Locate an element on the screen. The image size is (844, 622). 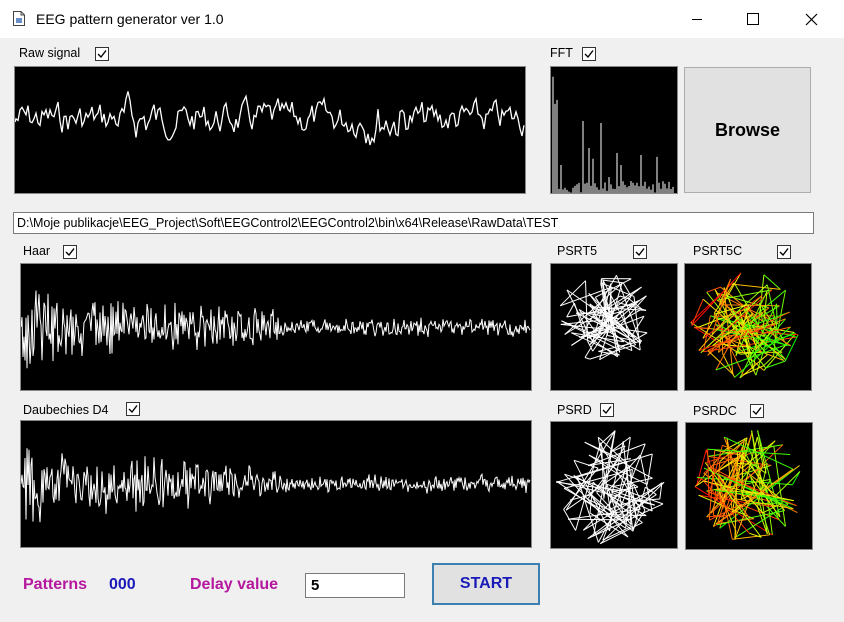
haar-checkbox is located at coordinates (70, 252).